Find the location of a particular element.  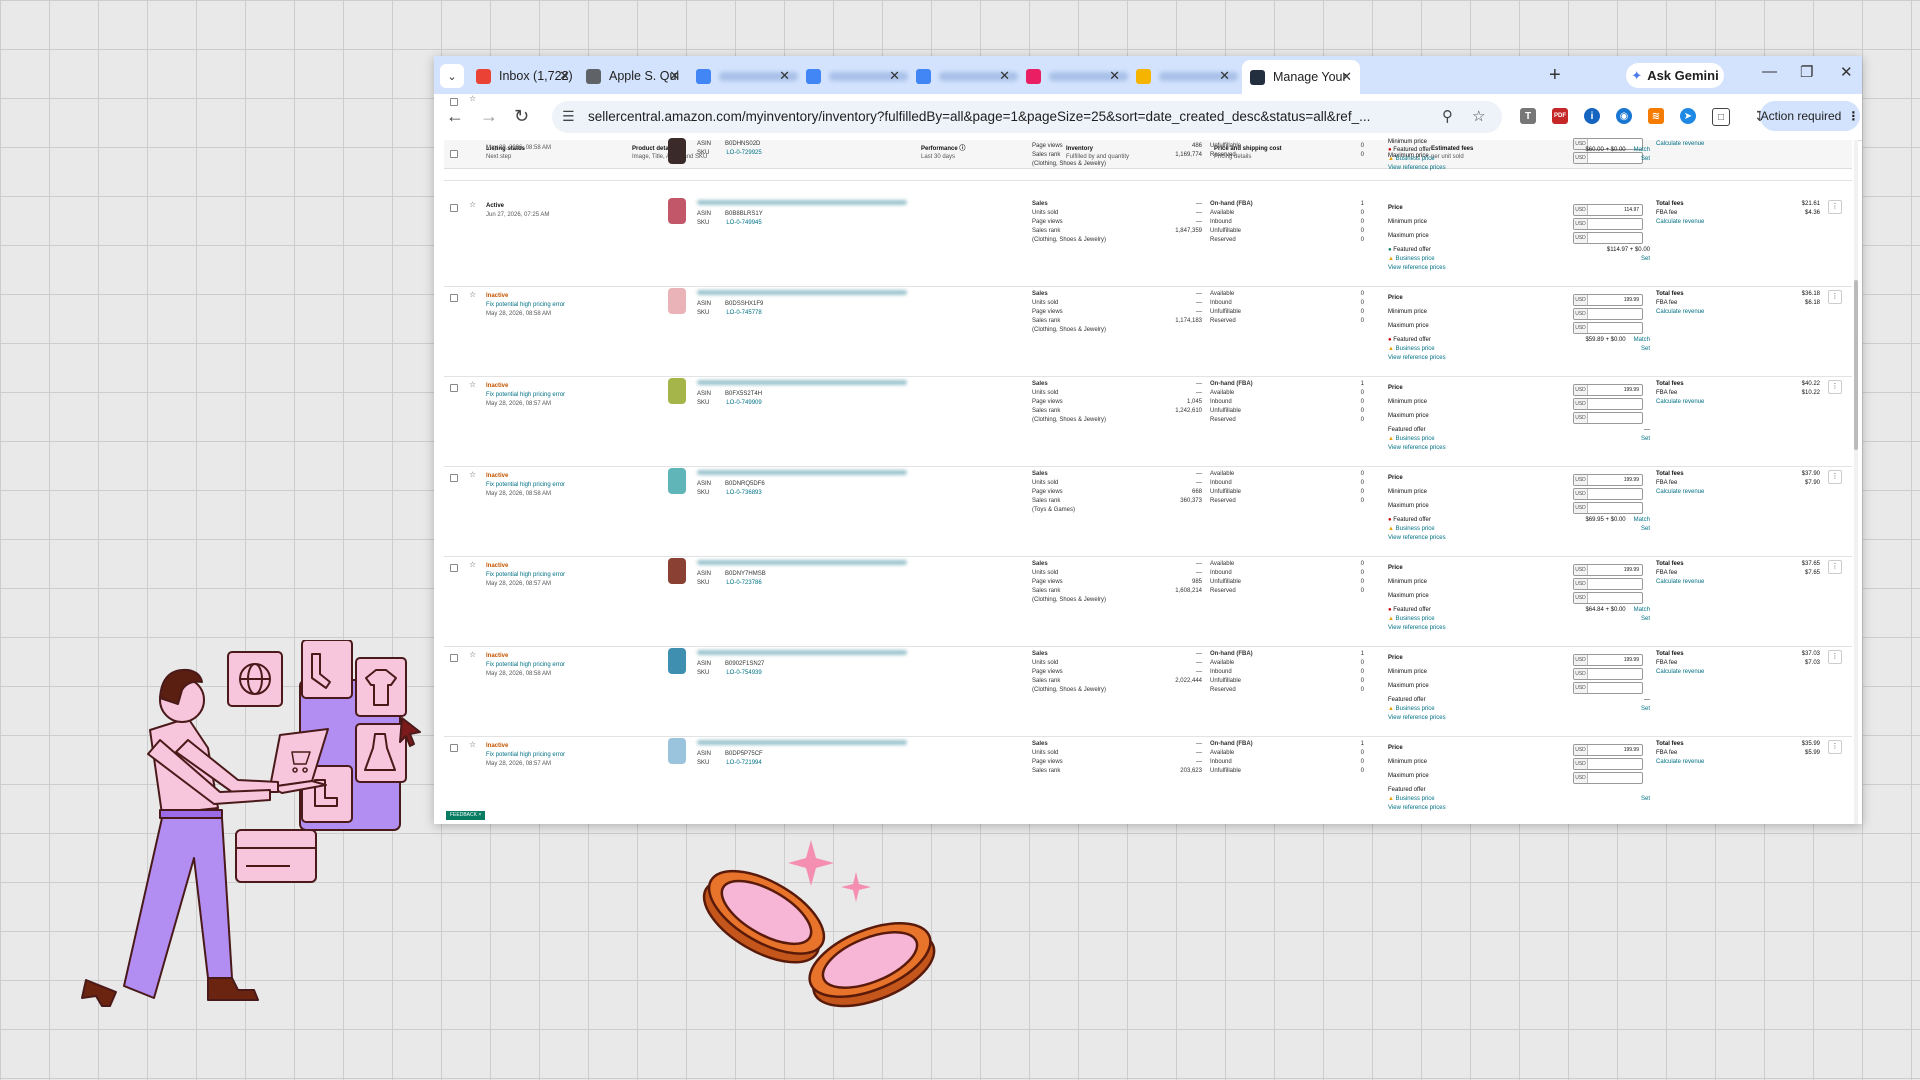

feedback-button: FEEDBACK × is located at coordinates (466, 815).